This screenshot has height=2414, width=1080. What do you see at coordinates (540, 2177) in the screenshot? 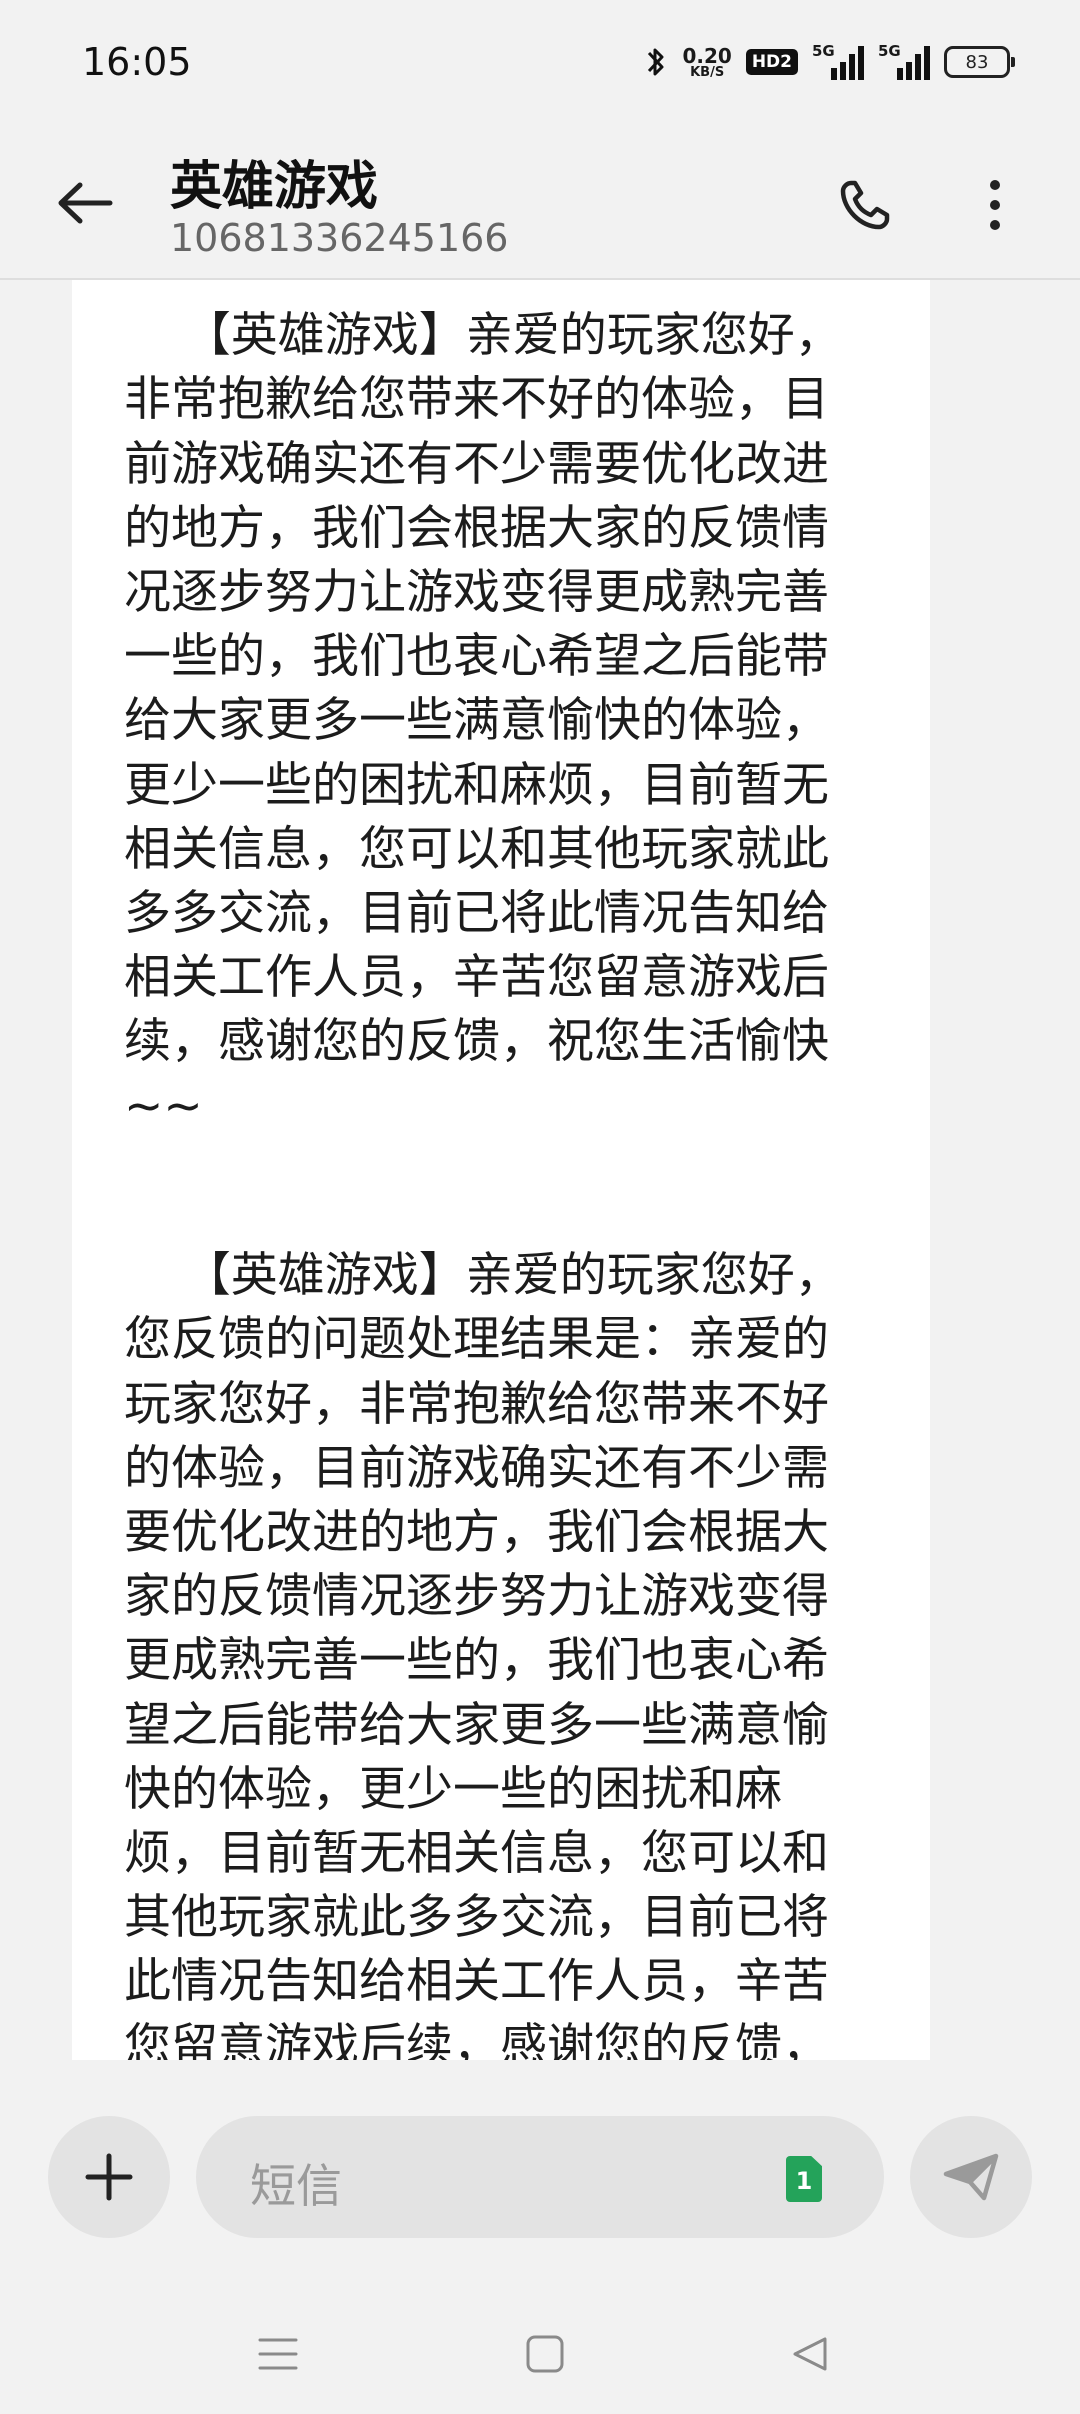
I see `message-input: 短信 1` at bounding box center [540, 2177].